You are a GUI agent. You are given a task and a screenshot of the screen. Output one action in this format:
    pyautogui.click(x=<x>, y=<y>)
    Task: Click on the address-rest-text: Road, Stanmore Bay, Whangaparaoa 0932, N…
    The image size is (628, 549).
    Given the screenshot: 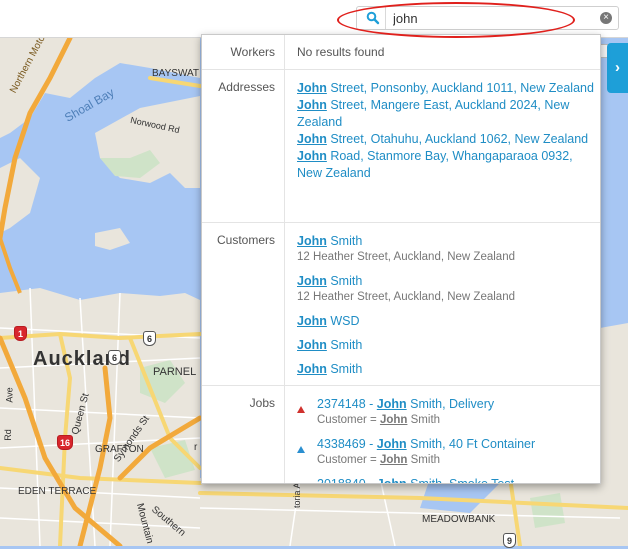 What is the action you would take?
    pyautogui.click(x=435, y=164)
    